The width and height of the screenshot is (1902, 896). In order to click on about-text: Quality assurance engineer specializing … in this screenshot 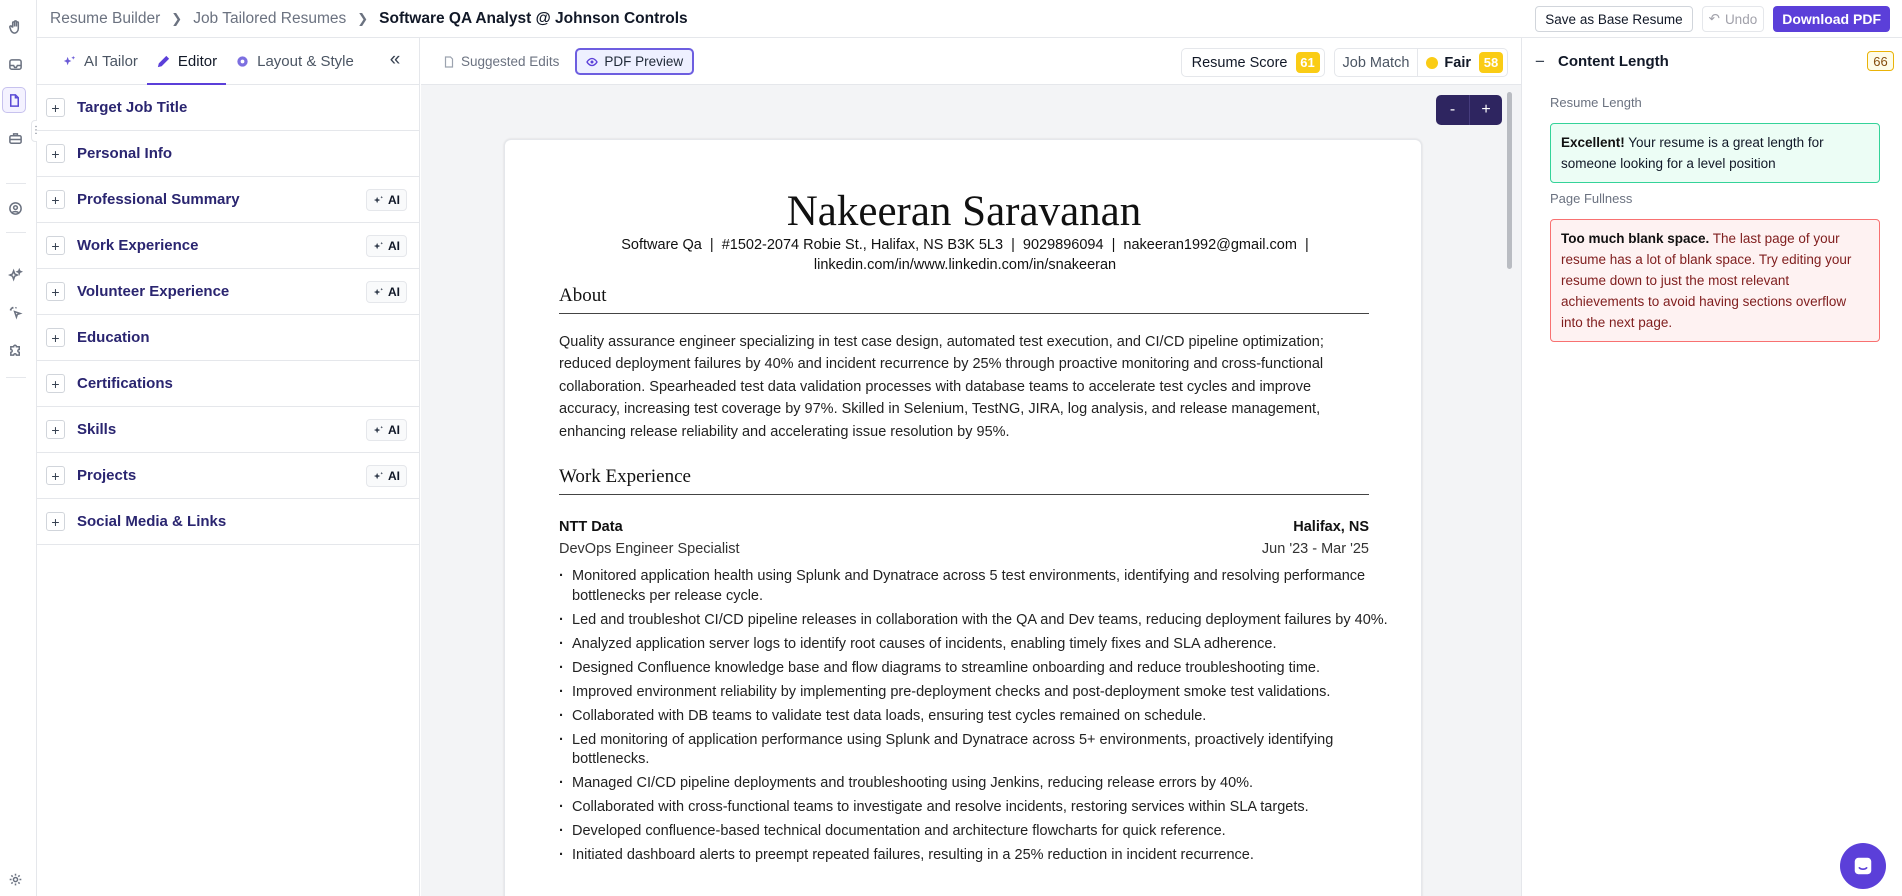, I will do `click(941, 387)`.